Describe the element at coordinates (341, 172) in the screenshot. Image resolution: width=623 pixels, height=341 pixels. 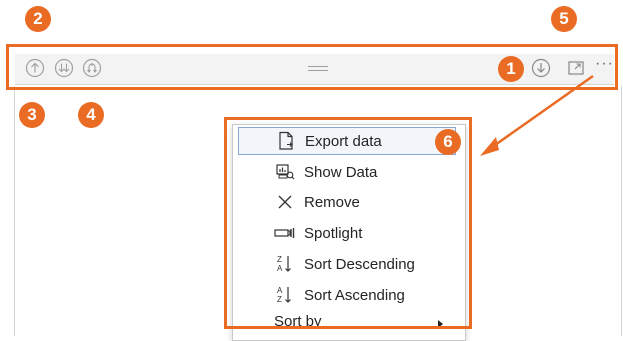
I see `menu-item-label: Show Data` at that location.